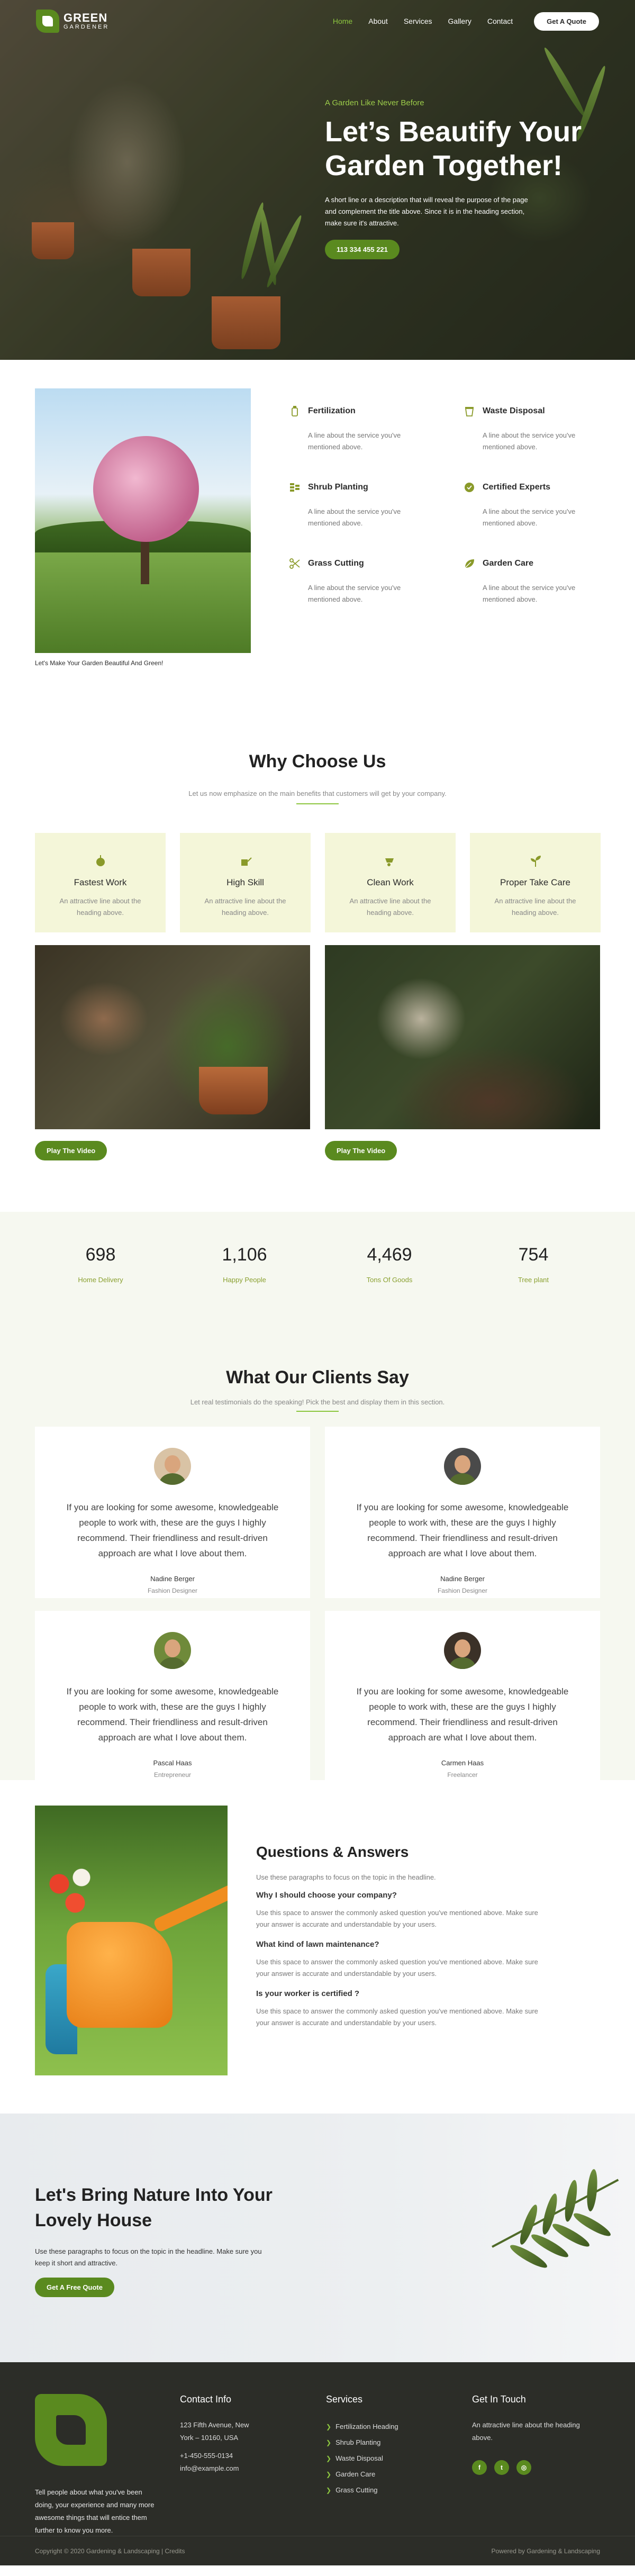  Describe the element at coordinates (362, 2458) in the screenshot. I see `footer-service-link: ❯ Waste Disposal` at that location.